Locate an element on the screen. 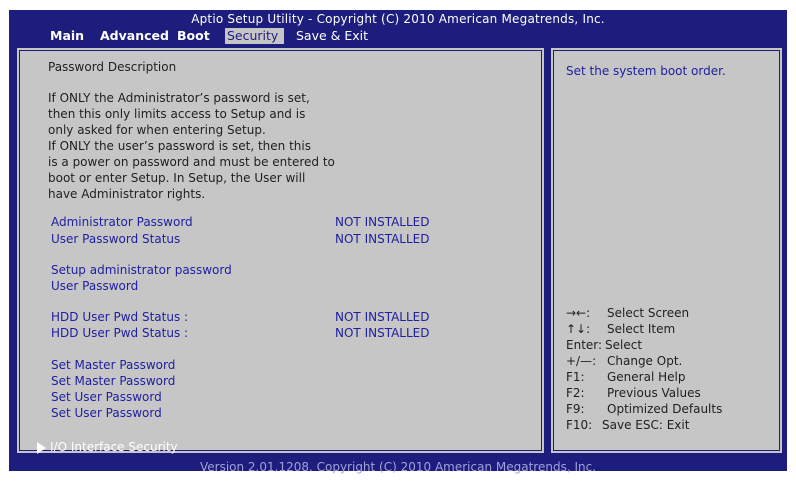 This screenshot has width=796, height=482. key-desc: Save ESC: Exit is located at coordinates (646, 425).